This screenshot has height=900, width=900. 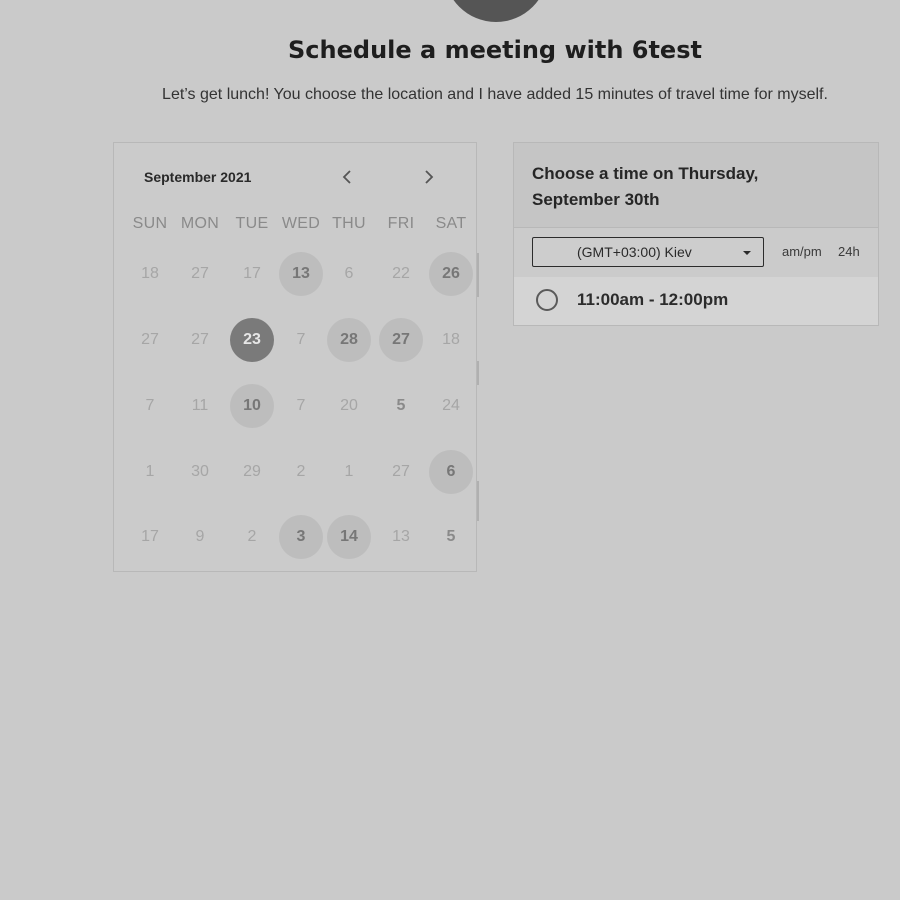 I want to click on weekday-label: TUE, so click(x=252, y=223).